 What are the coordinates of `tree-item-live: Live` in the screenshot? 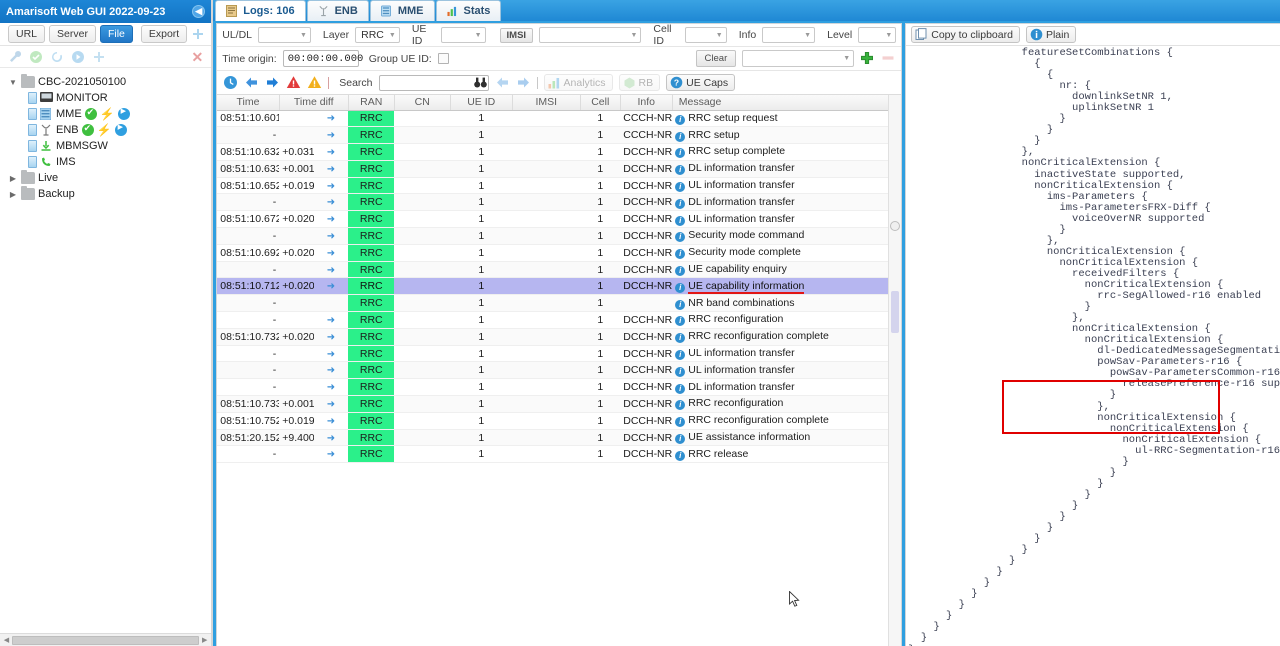 It's located at (107, 178).